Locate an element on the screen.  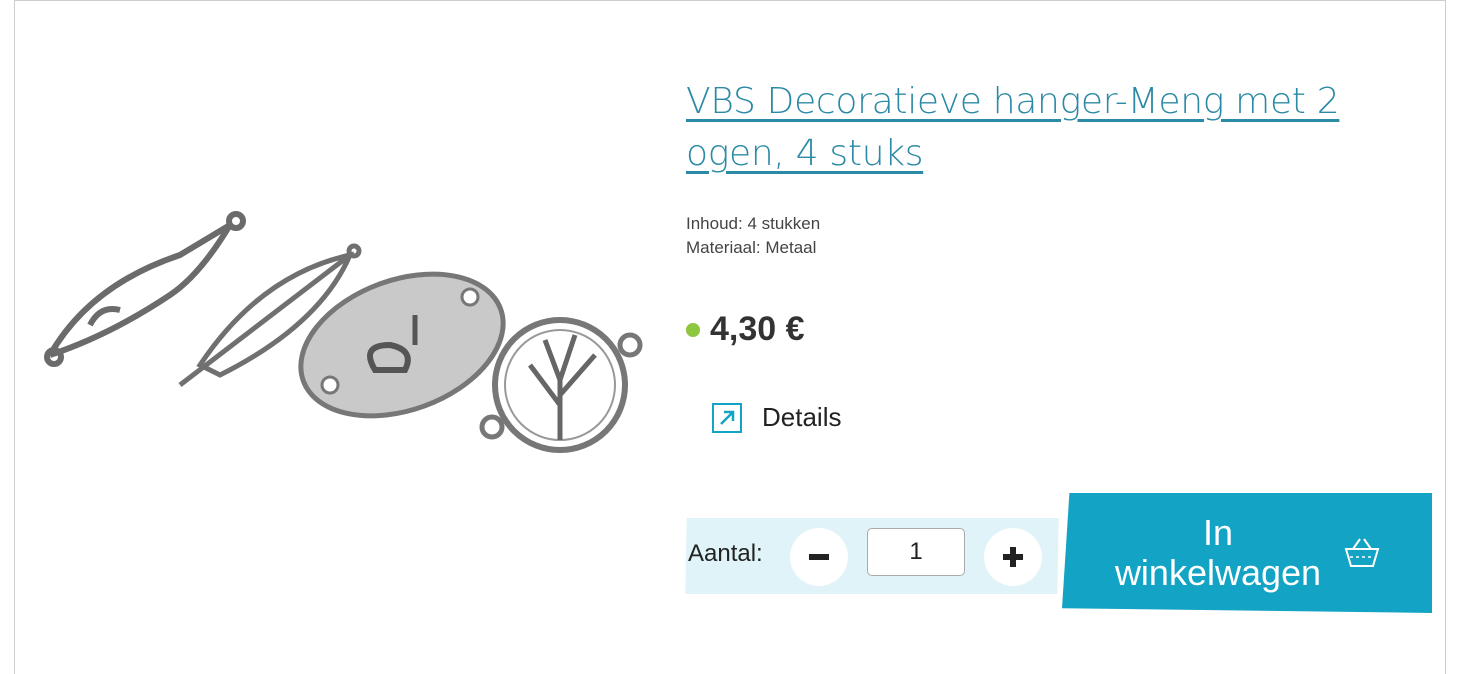
spec-material: Materiaal: Metaal is located at coordinates (751, 247).